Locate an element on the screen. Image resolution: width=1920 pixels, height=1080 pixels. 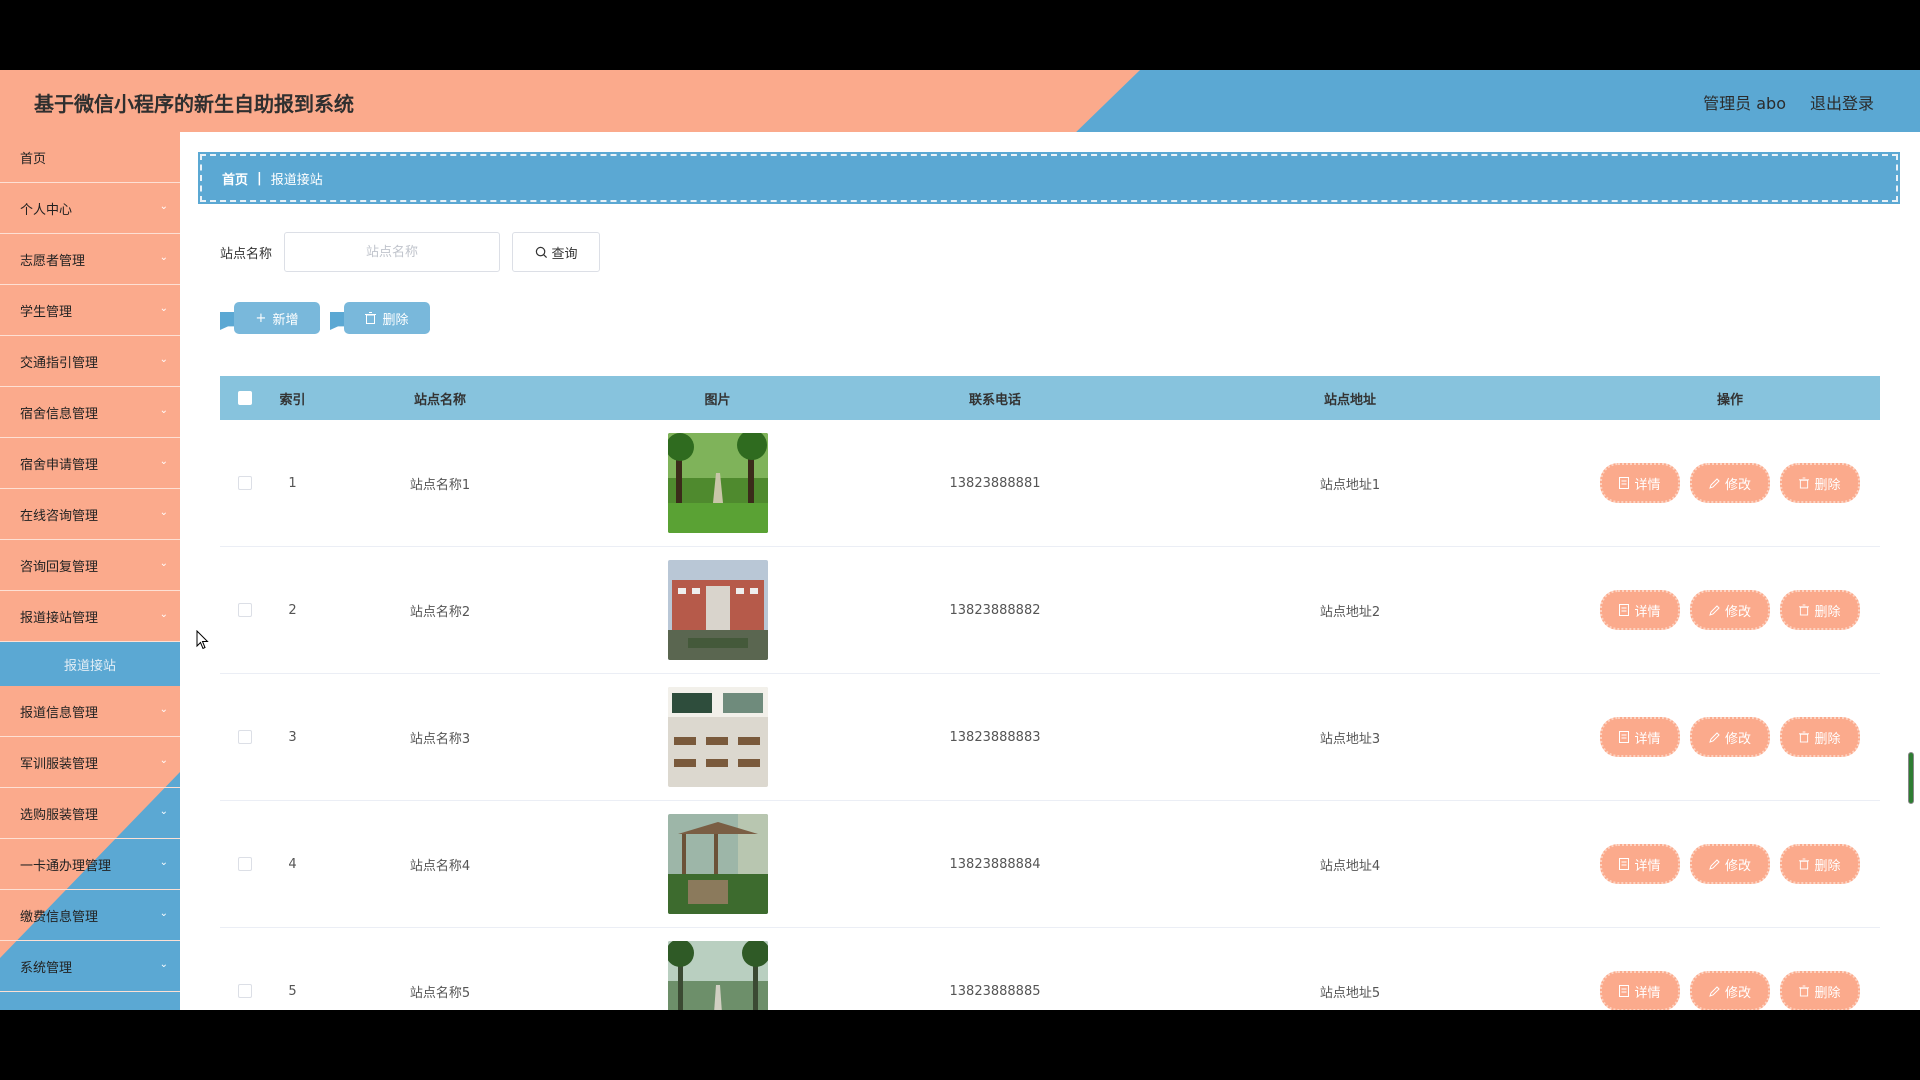
sidebar-item-dorm-info: 宿舍信息管理 ⌄ is located at coordinates (90, 412).